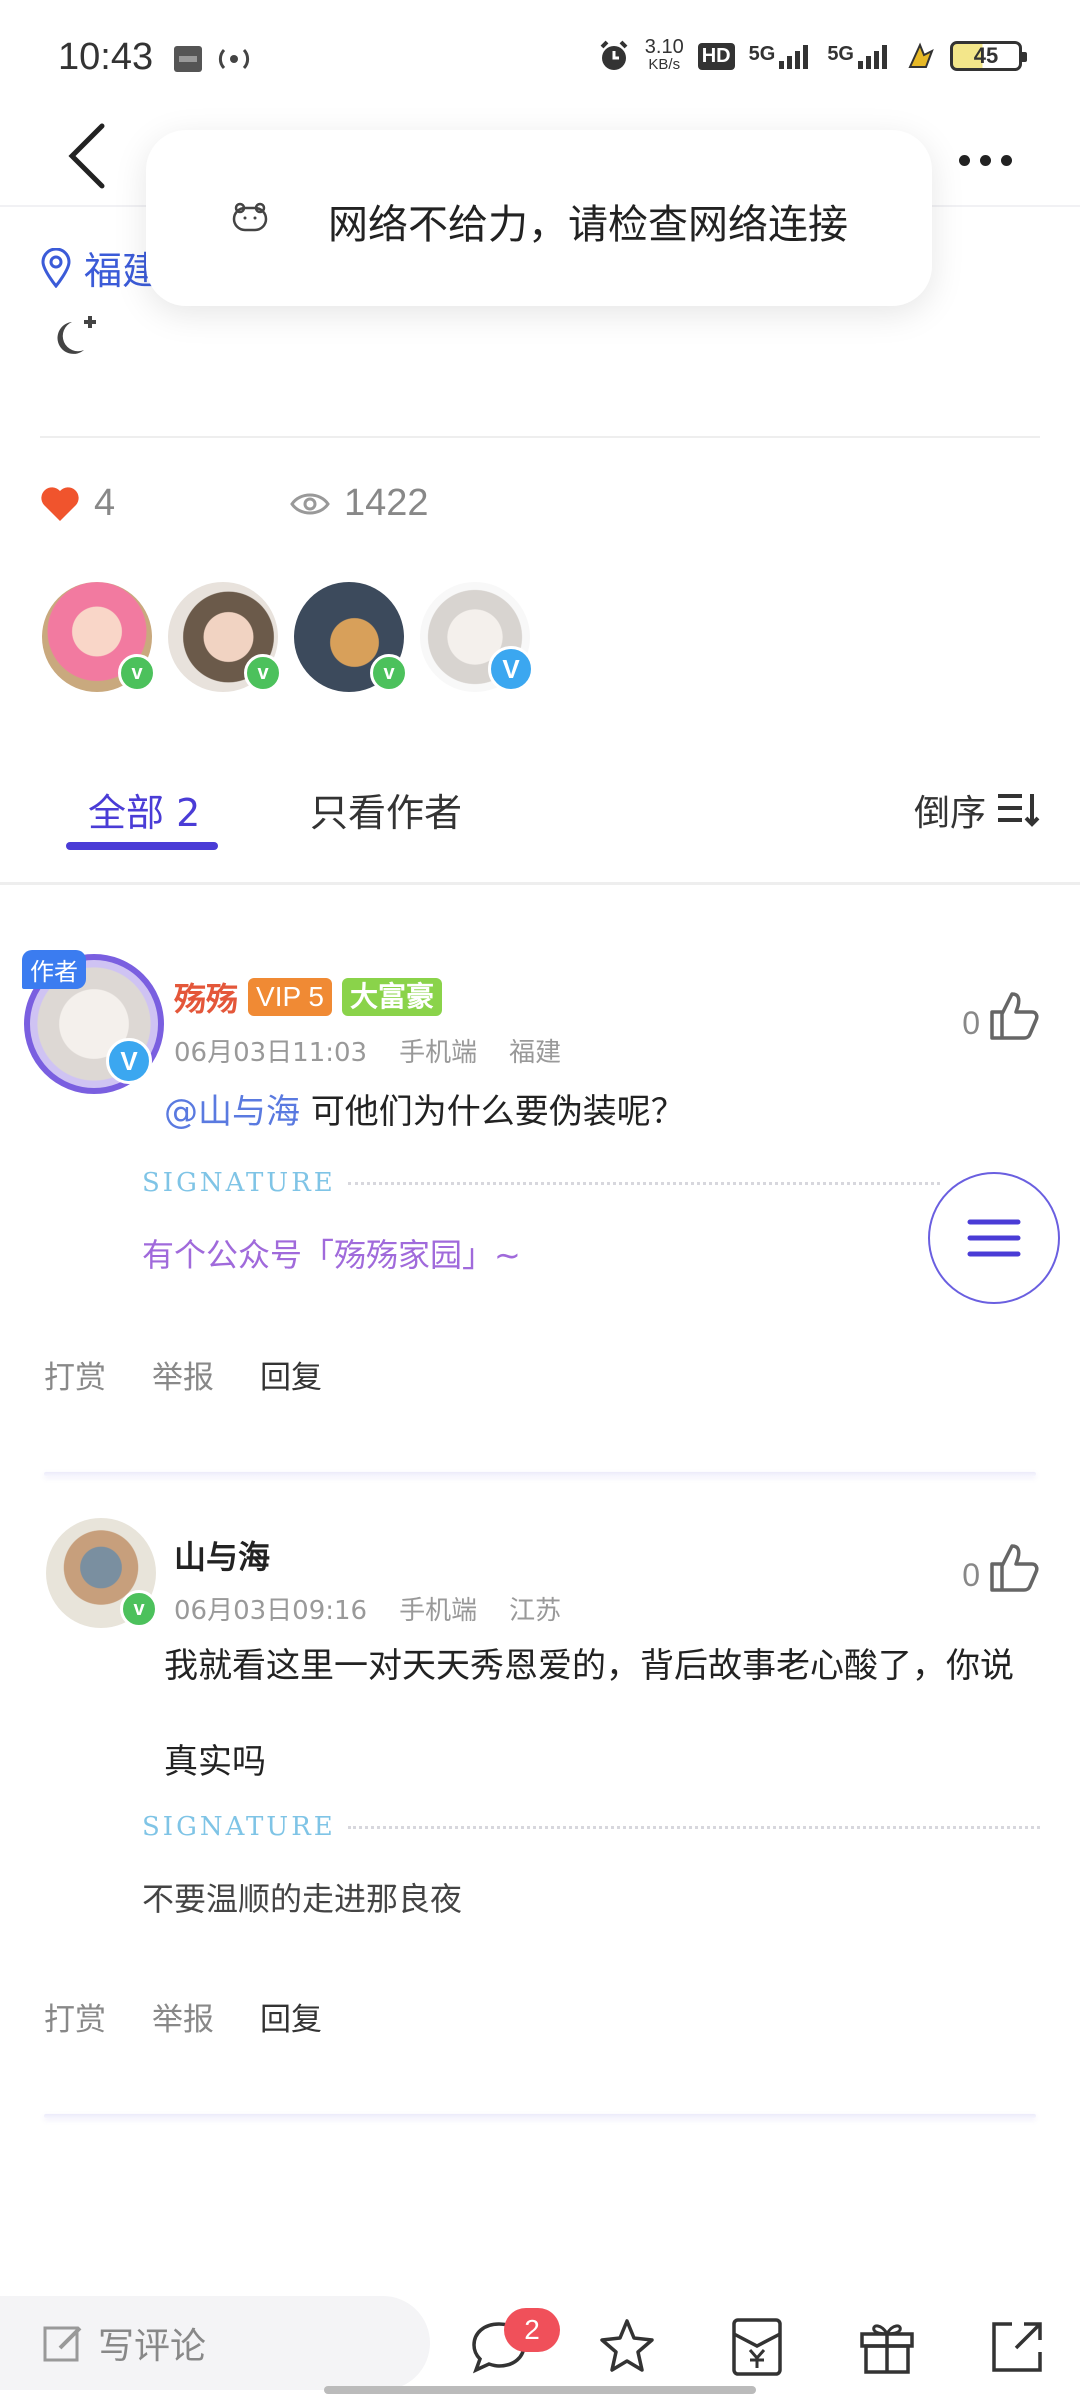 Image resolution: width=1080 pixels, height=2400 pixels. I want to click on author-tag: 作者, so click(54, 969).